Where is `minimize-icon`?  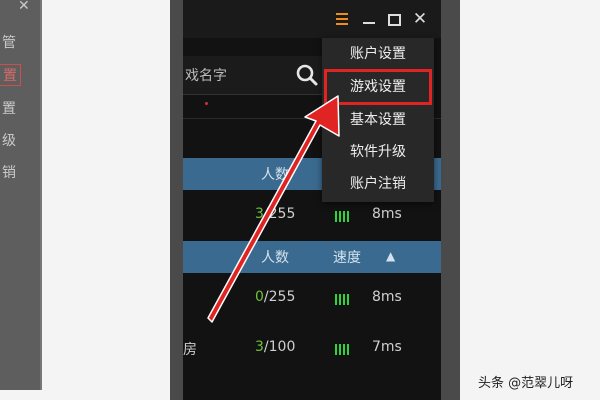
minimize-icon is located at coordinates (369, 19).